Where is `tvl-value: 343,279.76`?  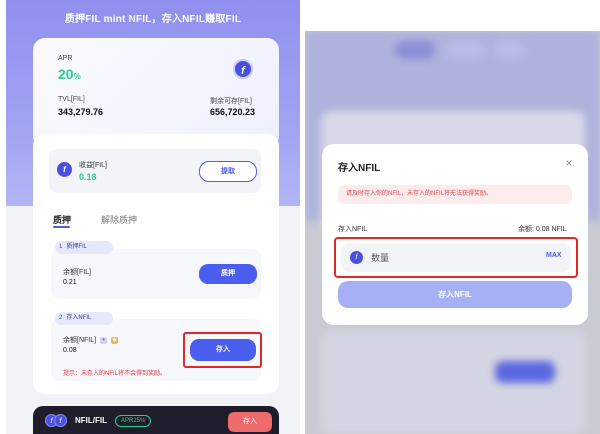 tvl-value: 343,279.76 is located at coordinates (81, 112).